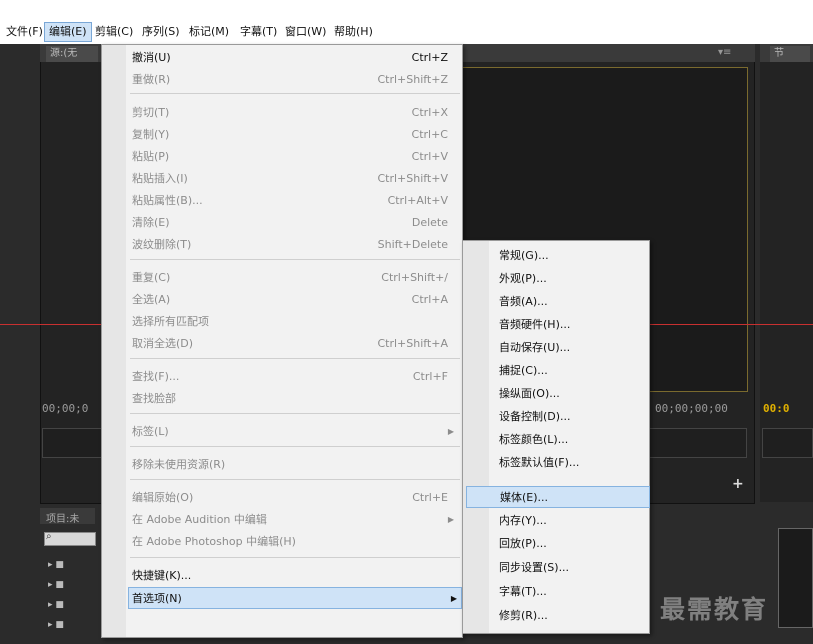 The height and width of the screenshot is (644, 813). Describe the element at coordinates (305, 32) in the screenshot. I see `menu-window: 窗口(W)` at that location.